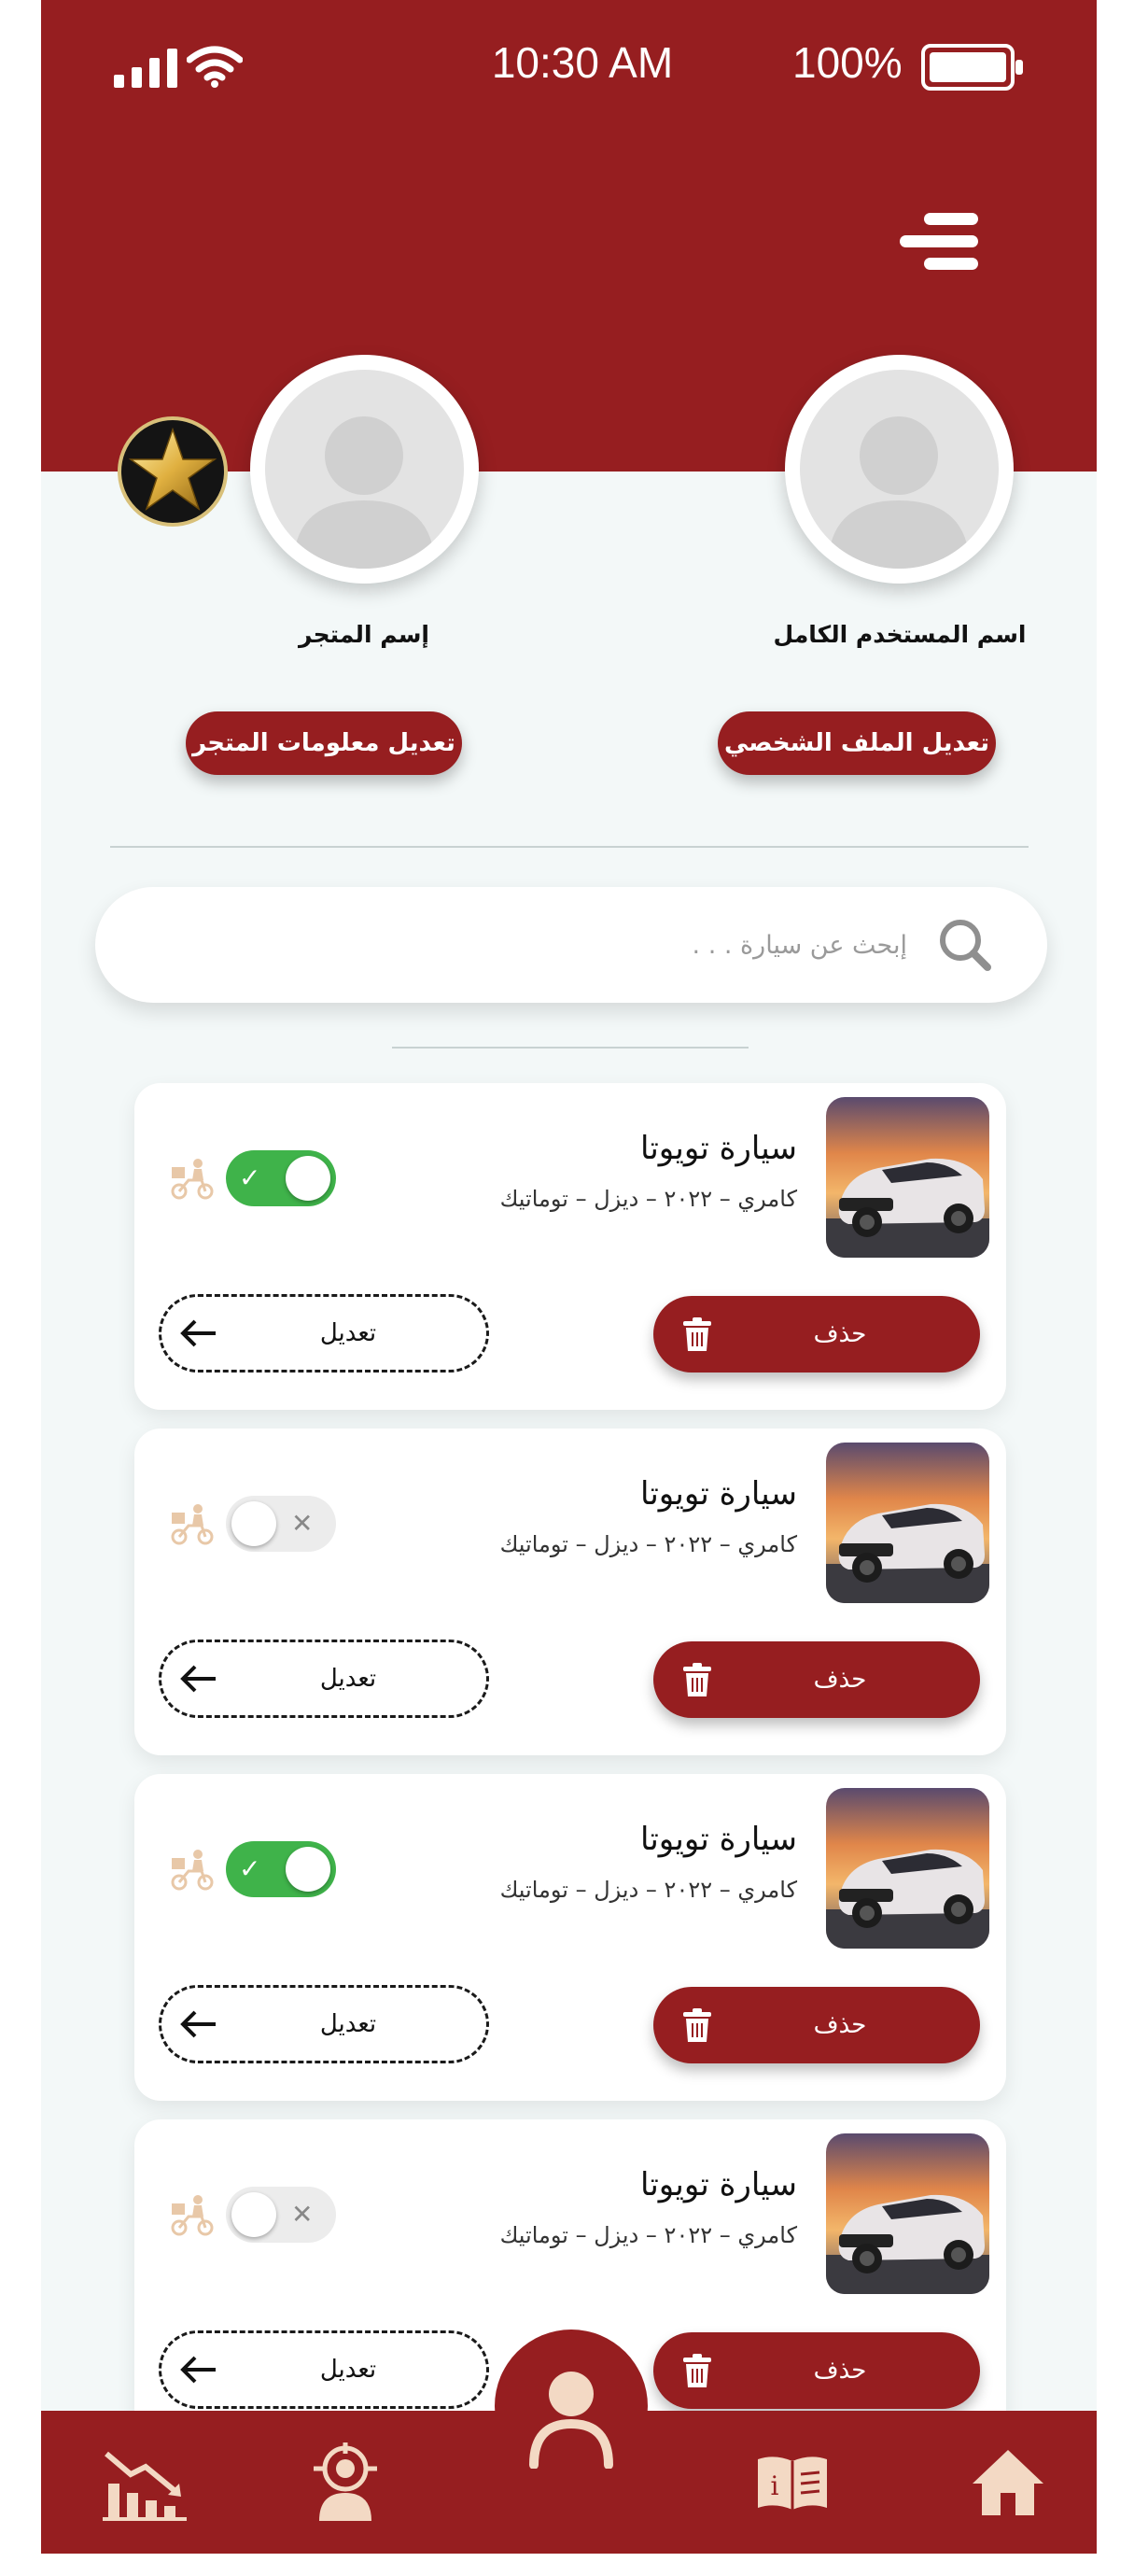  I want to click on status-bar: 10:30 AM 100%, so click(569, 70).